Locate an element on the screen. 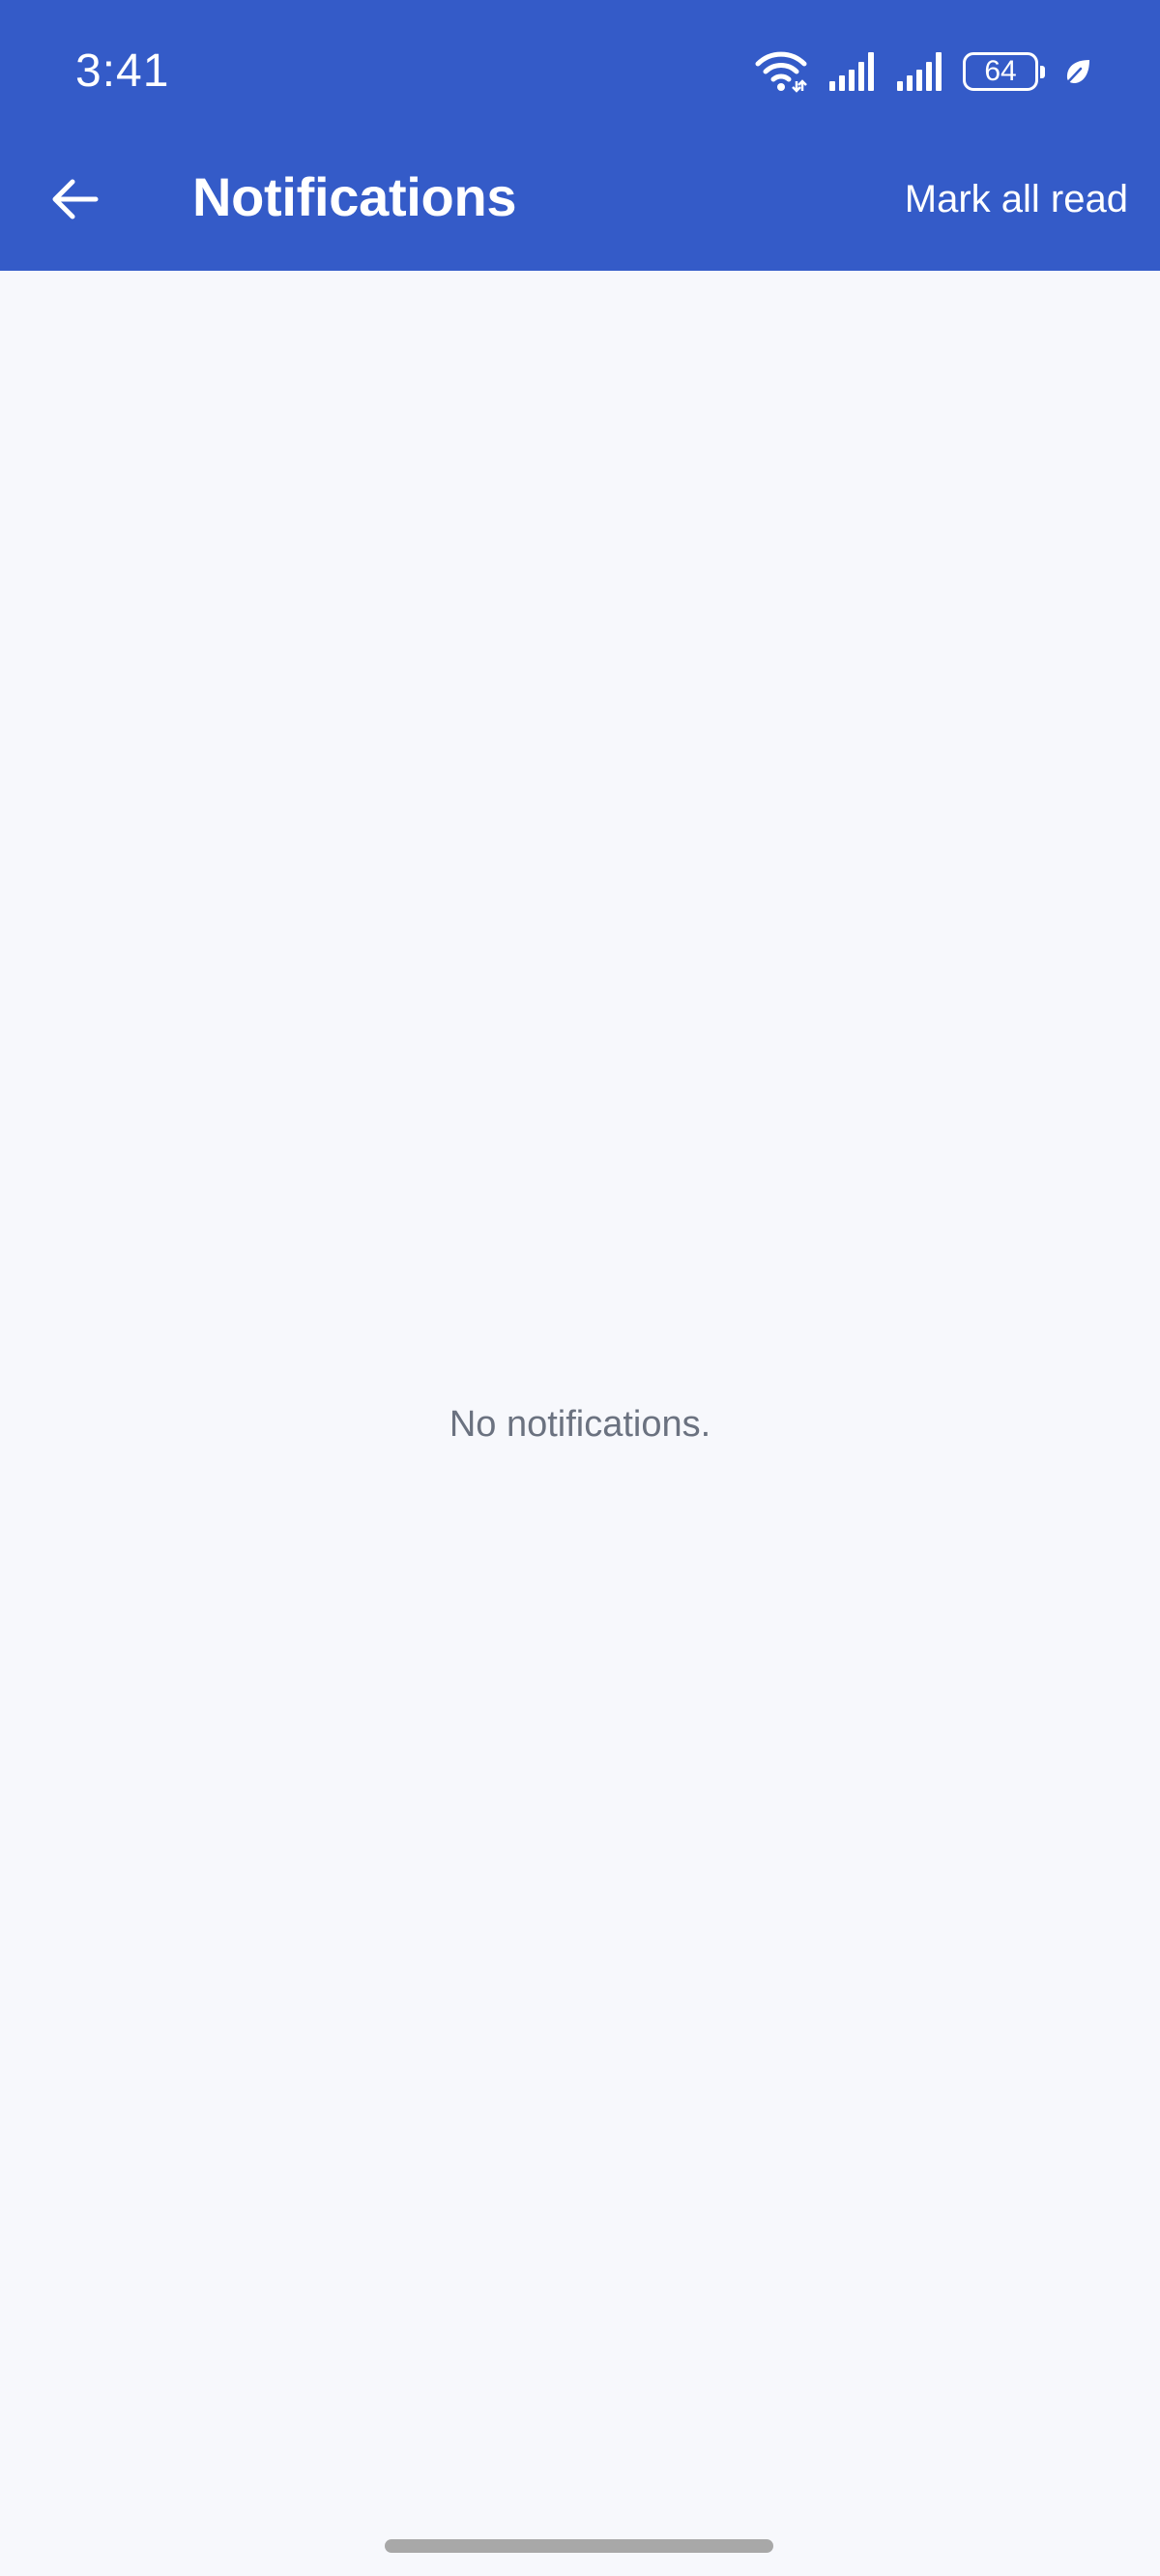 This screenshot has height=2576, width=1160. status-bar: 3:41 64 is located at coordinates (580, 71).